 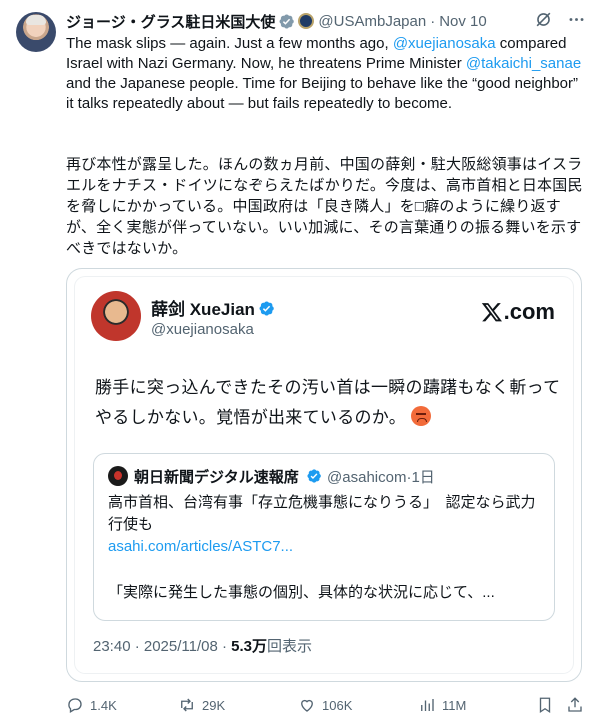 I want to click on views-button: 11M, so click(x=442, y=705).